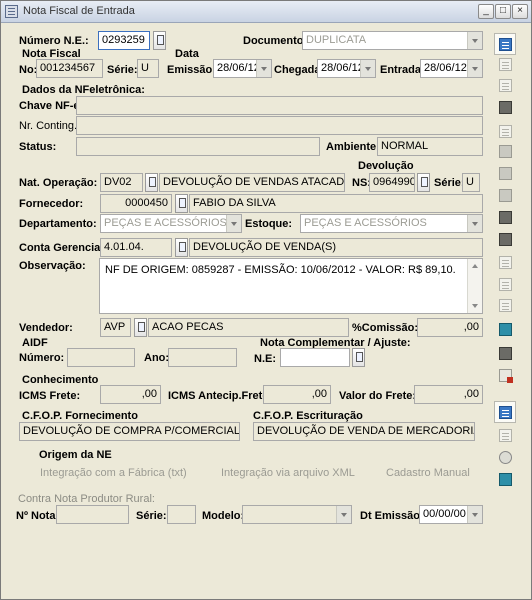 The image size is (532, 600). Describe the element at coordinates (505, 85) in the screenshot. I see `toolbar-search-button` at that location.